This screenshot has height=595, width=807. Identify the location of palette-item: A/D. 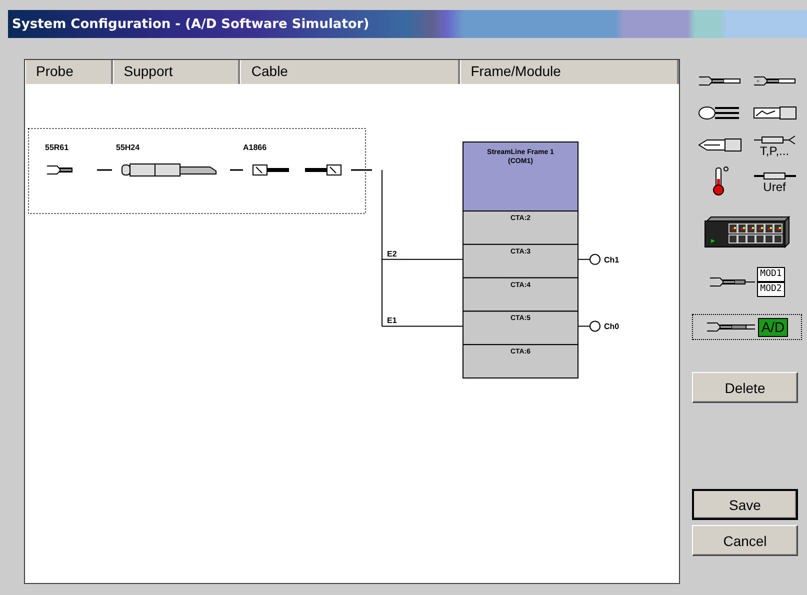
(747, 327).